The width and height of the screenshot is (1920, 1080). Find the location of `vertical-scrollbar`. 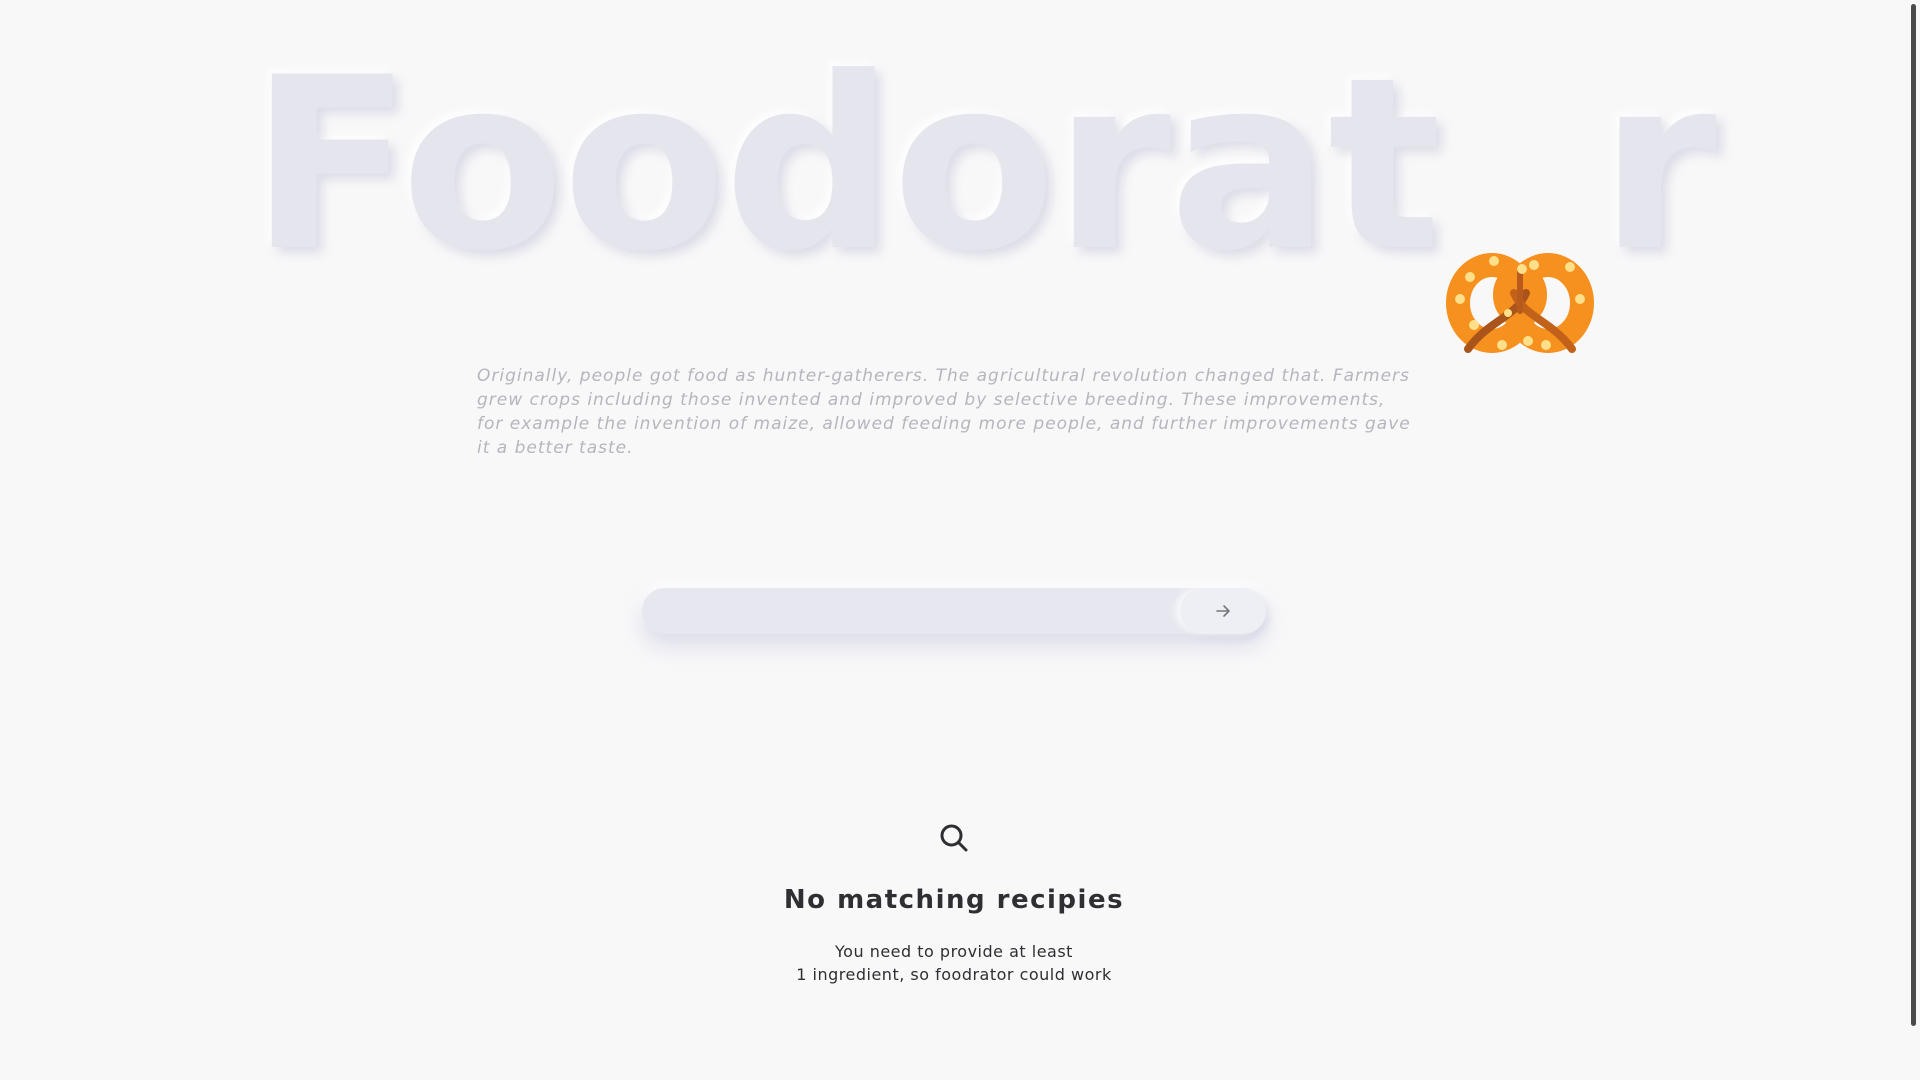

vertical-scrollbar is located at coordinates (1914, 540).